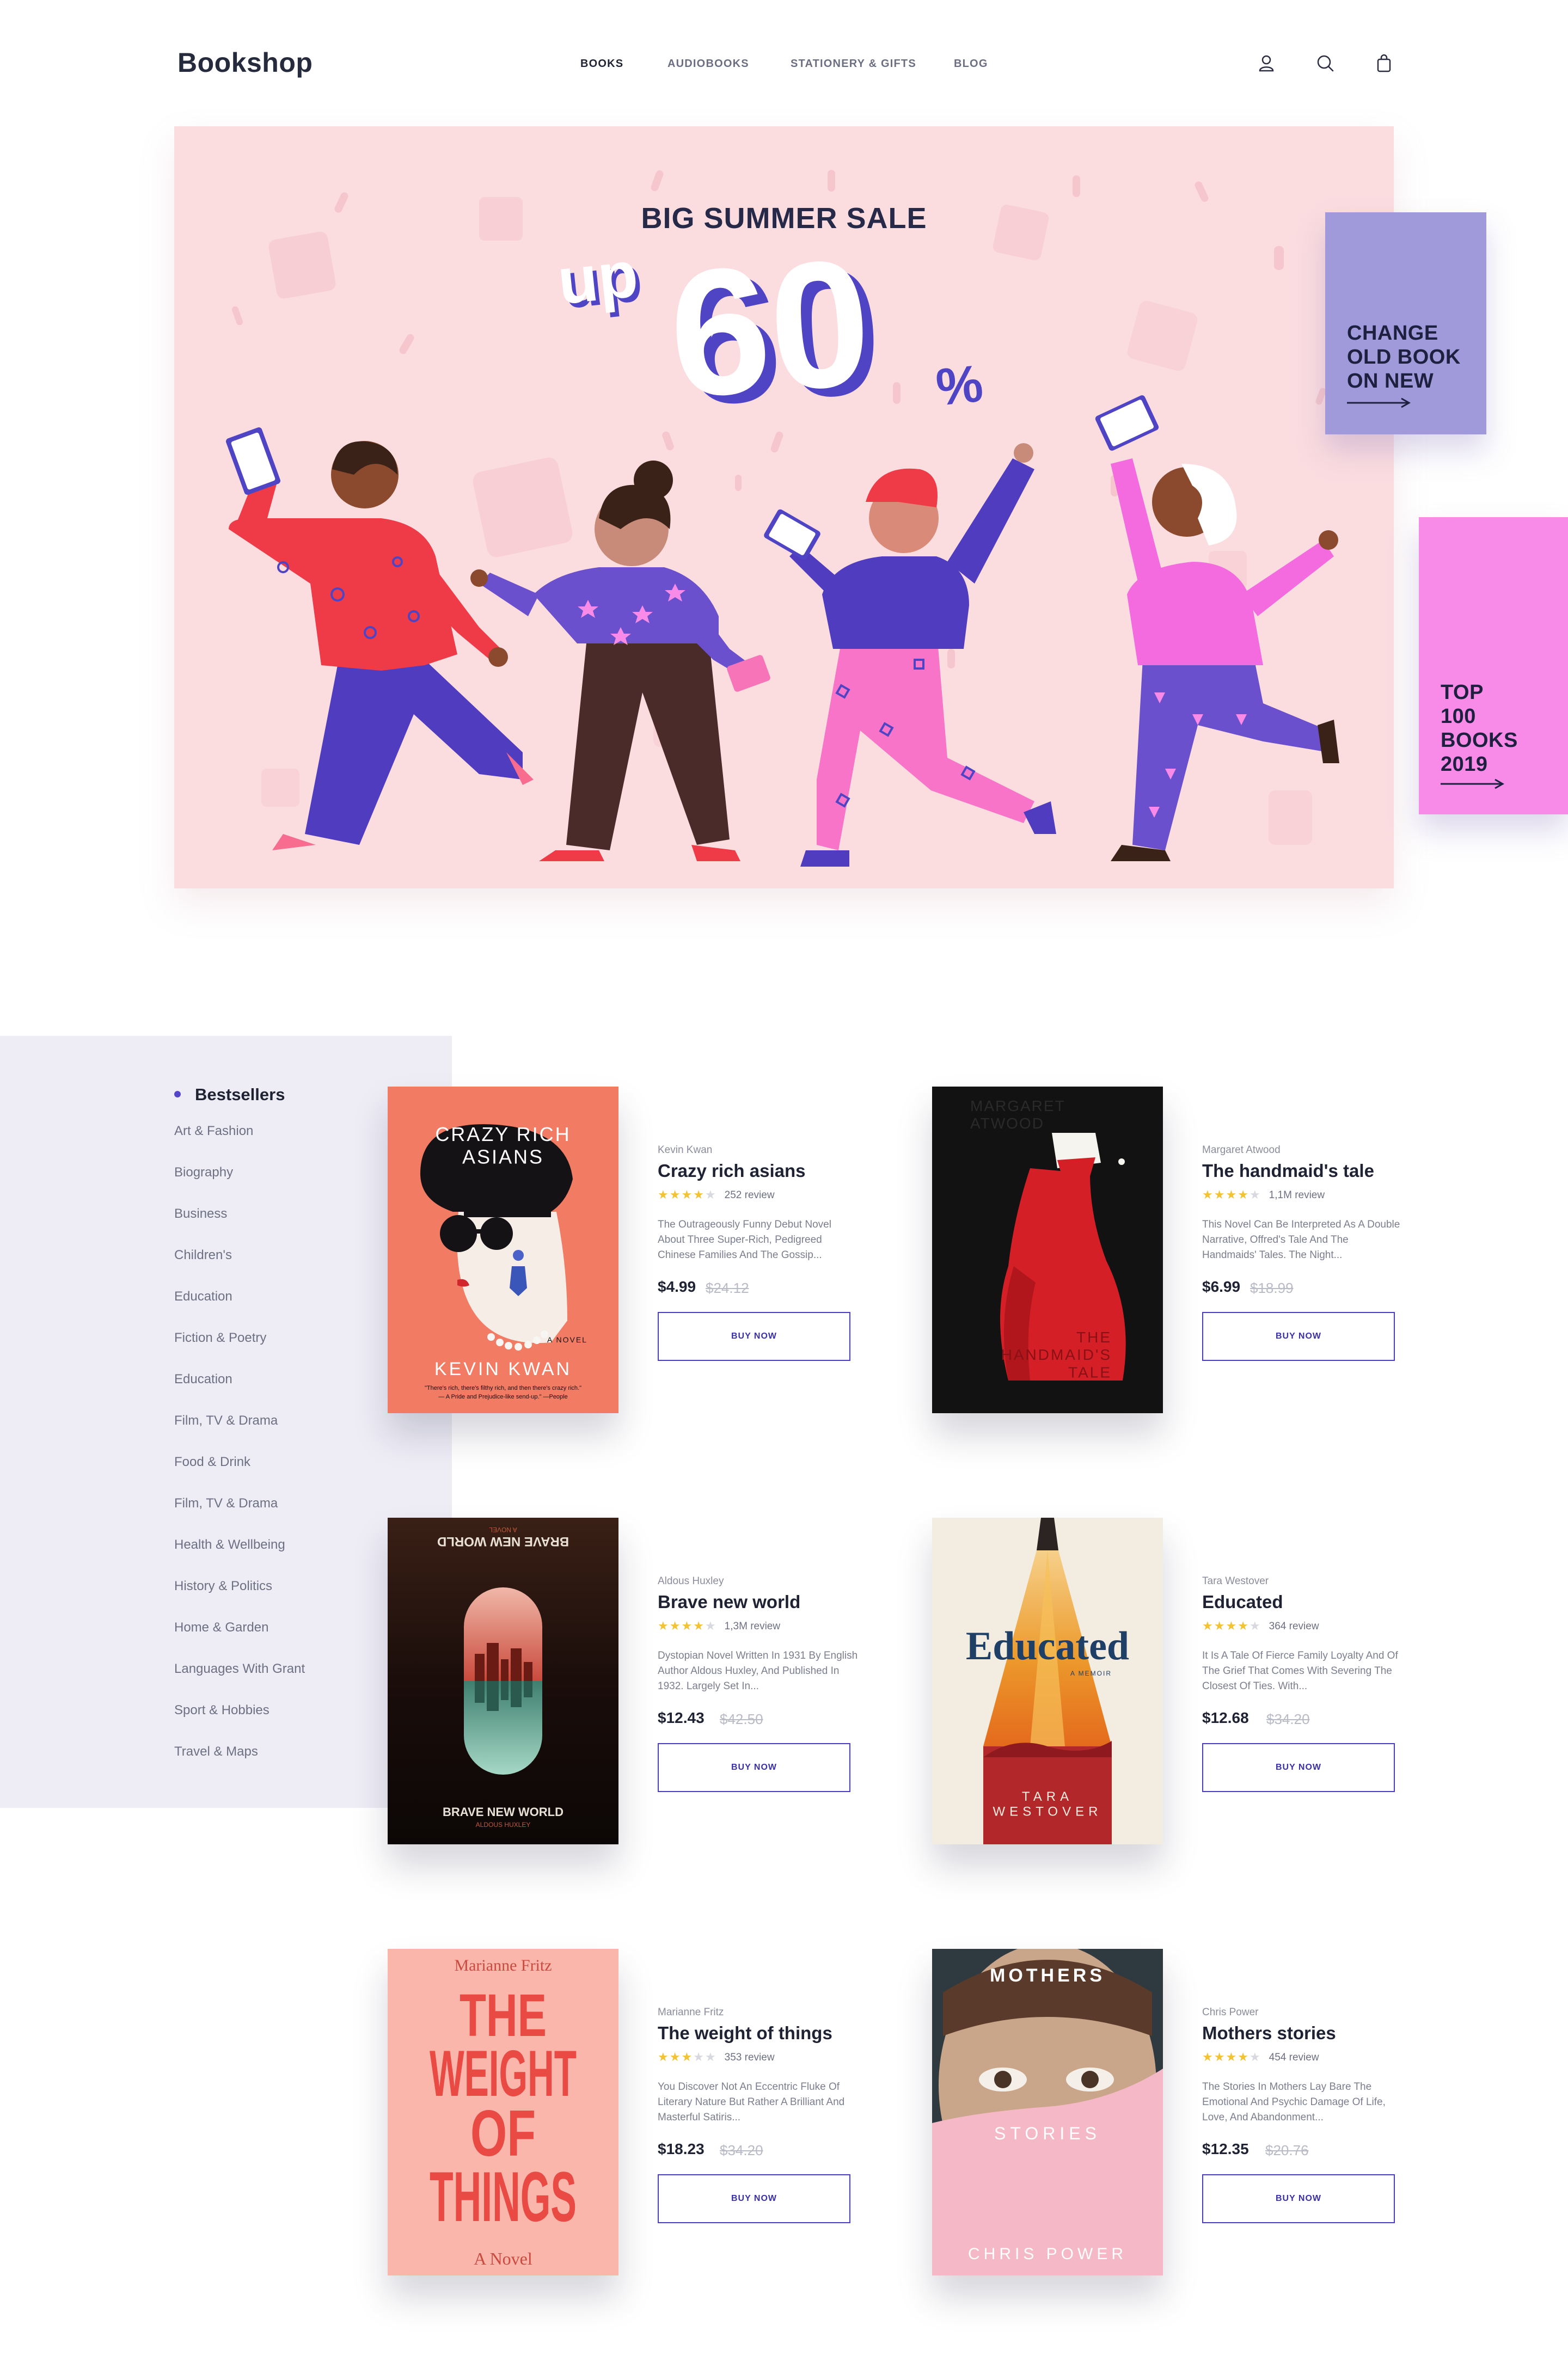 The height and width of the screenshot is (2380, 1568). What do you see at coordinates (1047, 1681) in the screenshot?
I see `book-cover: Educated A MEMOIR TARA WESTOVER` at bounding box center [1047, 1681].